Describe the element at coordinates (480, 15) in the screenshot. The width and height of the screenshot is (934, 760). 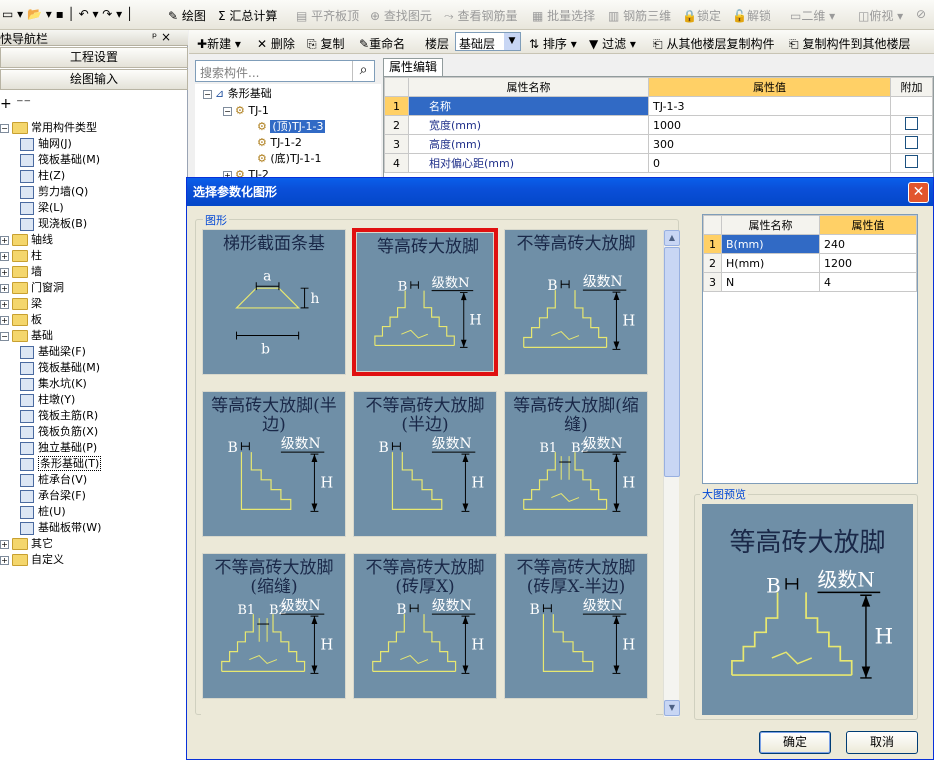
I see `view-rebar-button: ⤳ 查看钢筋量` at that location.